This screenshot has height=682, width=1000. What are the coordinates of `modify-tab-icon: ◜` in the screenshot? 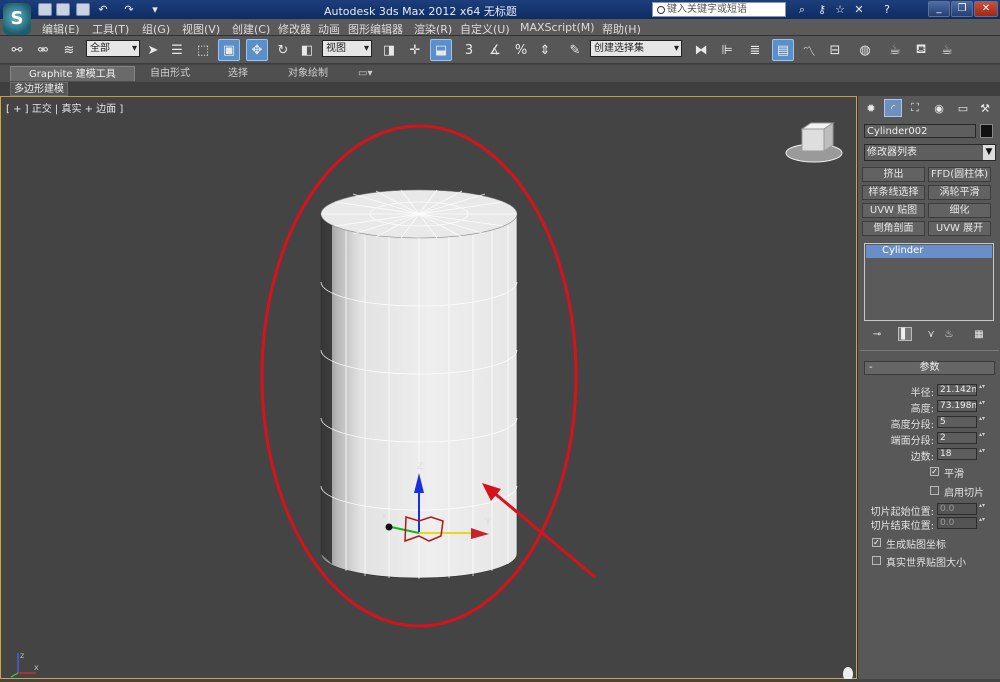 It's located at (893, 108).